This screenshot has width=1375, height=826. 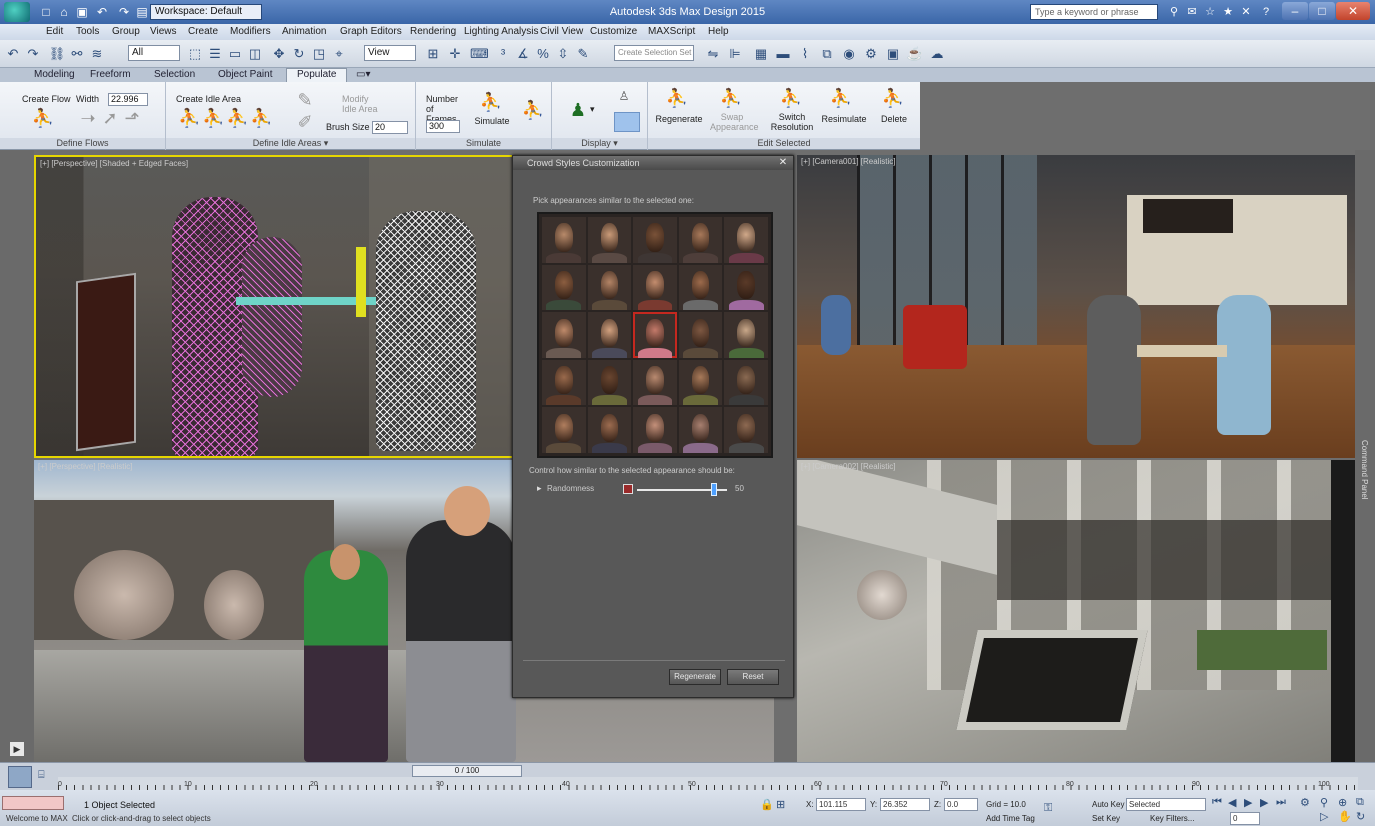 What do you see at coordinates (1108, 804) in the screenshot?
I see `auto-key-button: Auto Key` at bounding box center [1108, 804].